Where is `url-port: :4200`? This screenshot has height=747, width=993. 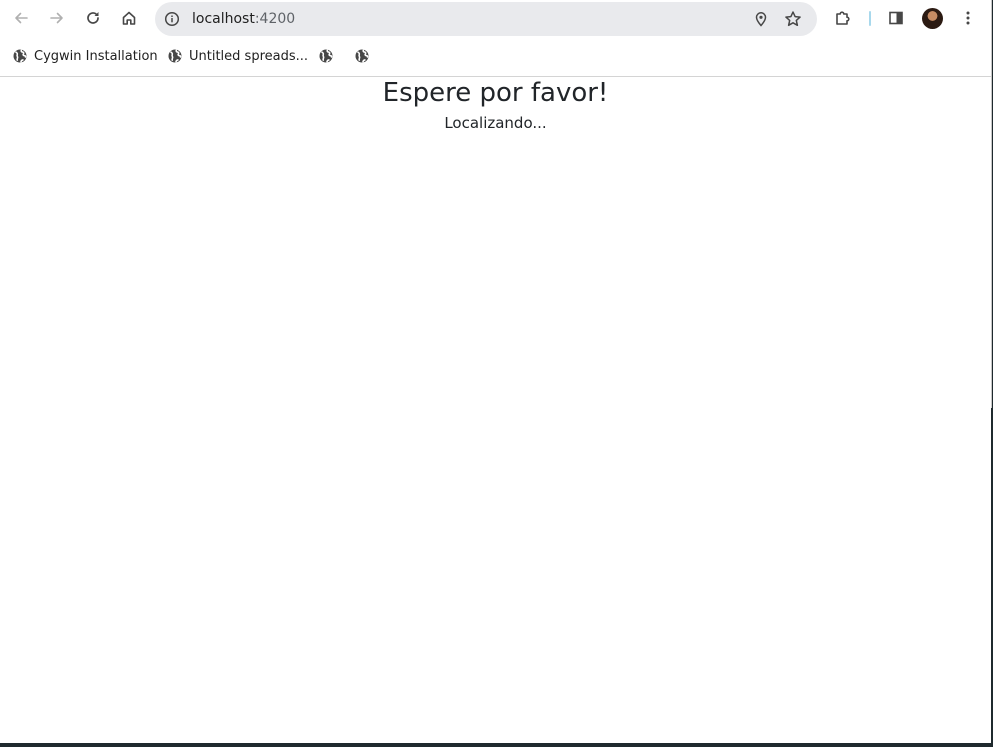
url-port: :4200 is located at coordinates (275, 19).